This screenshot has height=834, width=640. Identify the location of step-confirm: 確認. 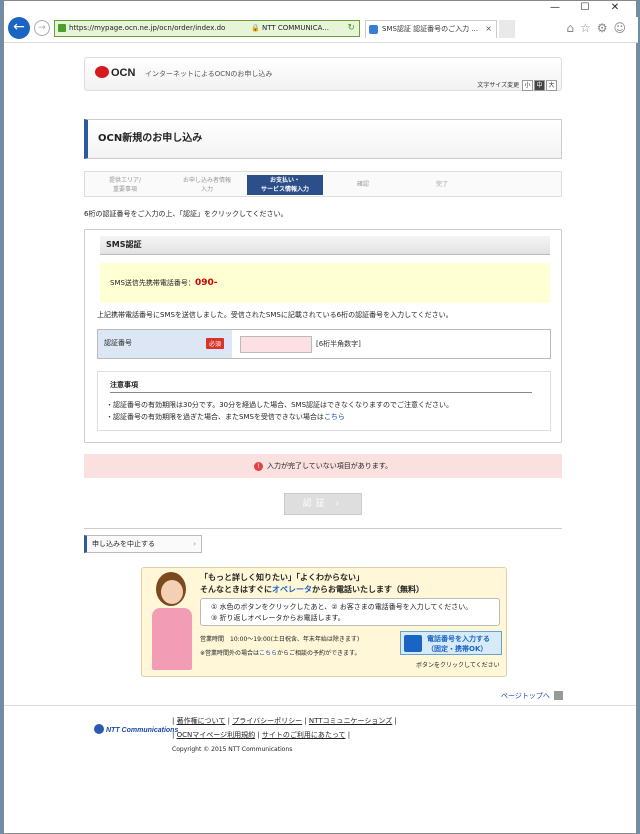
(363, 185).